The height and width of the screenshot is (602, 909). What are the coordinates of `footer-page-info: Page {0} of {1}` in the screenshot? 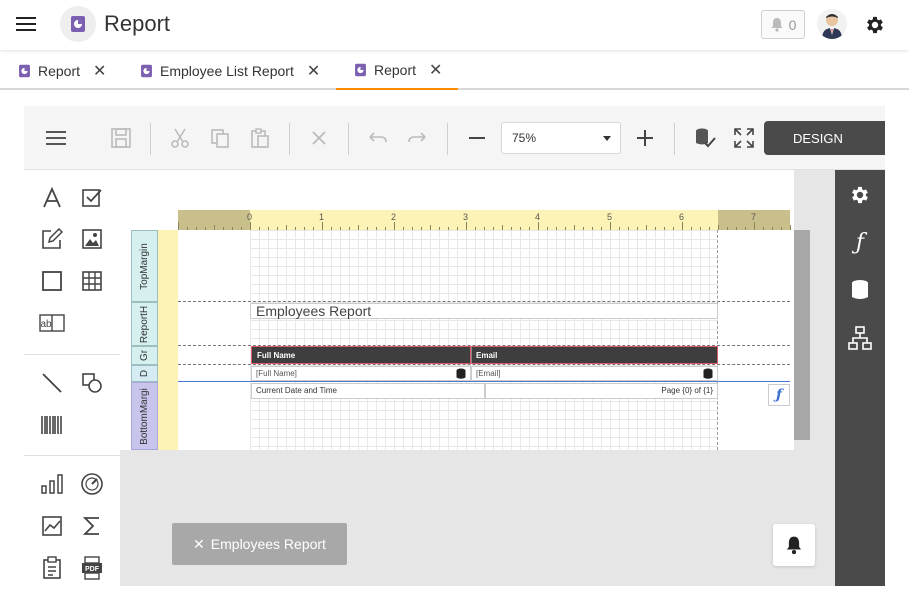 It's located at (601, 391).